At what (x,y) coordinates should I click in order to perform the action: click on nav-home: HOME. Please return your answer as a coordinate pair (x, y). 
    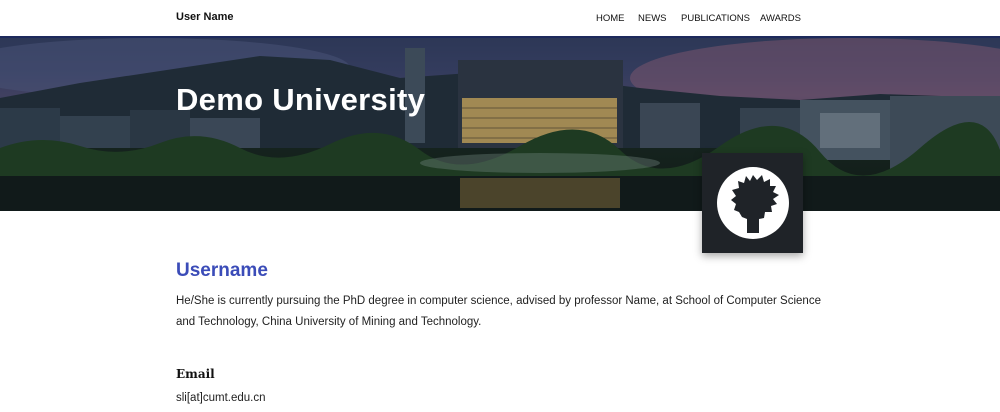
    Looking at the image, I should click on (610, 18).